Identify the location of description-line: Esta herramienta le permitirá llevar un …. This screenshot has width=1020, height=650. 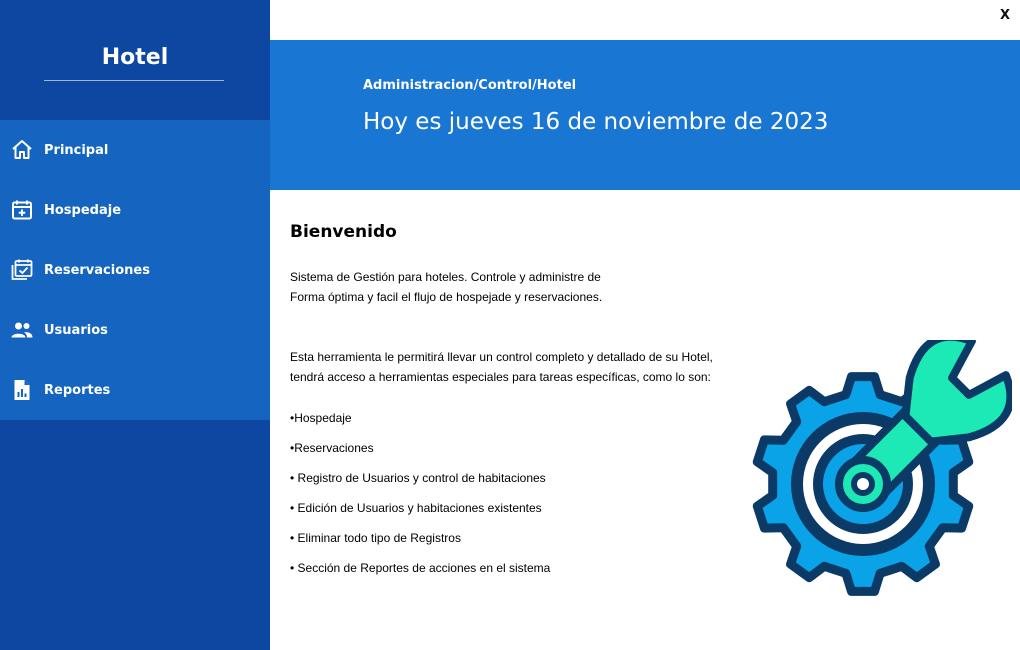
(501, 357).